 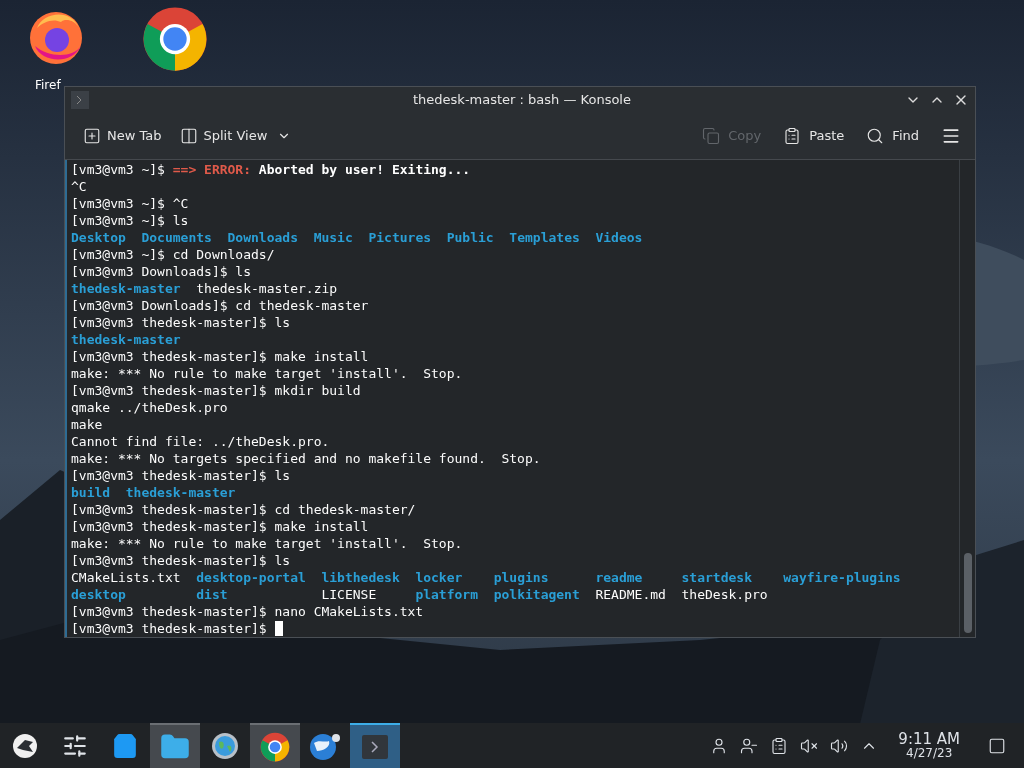 I want to click on terminal-line: [vm3@vm3 ~]$ cd Downloads/, so click(x=173, y=254).